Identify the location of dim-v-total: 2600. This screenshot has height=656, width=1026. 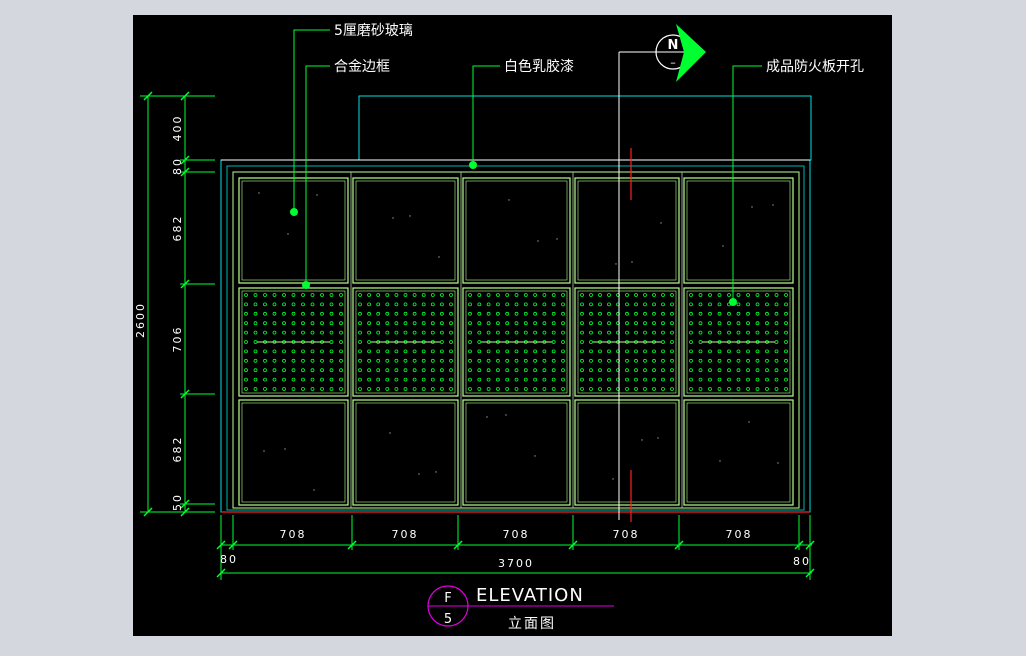
(140, 320).